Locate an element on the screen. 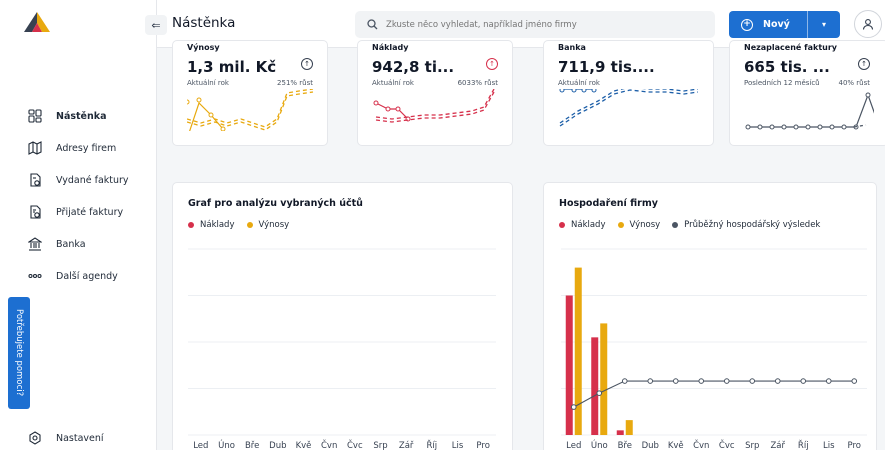  sidebar-item-nastenka: Nástěnka is located at coordinates (78, 116).